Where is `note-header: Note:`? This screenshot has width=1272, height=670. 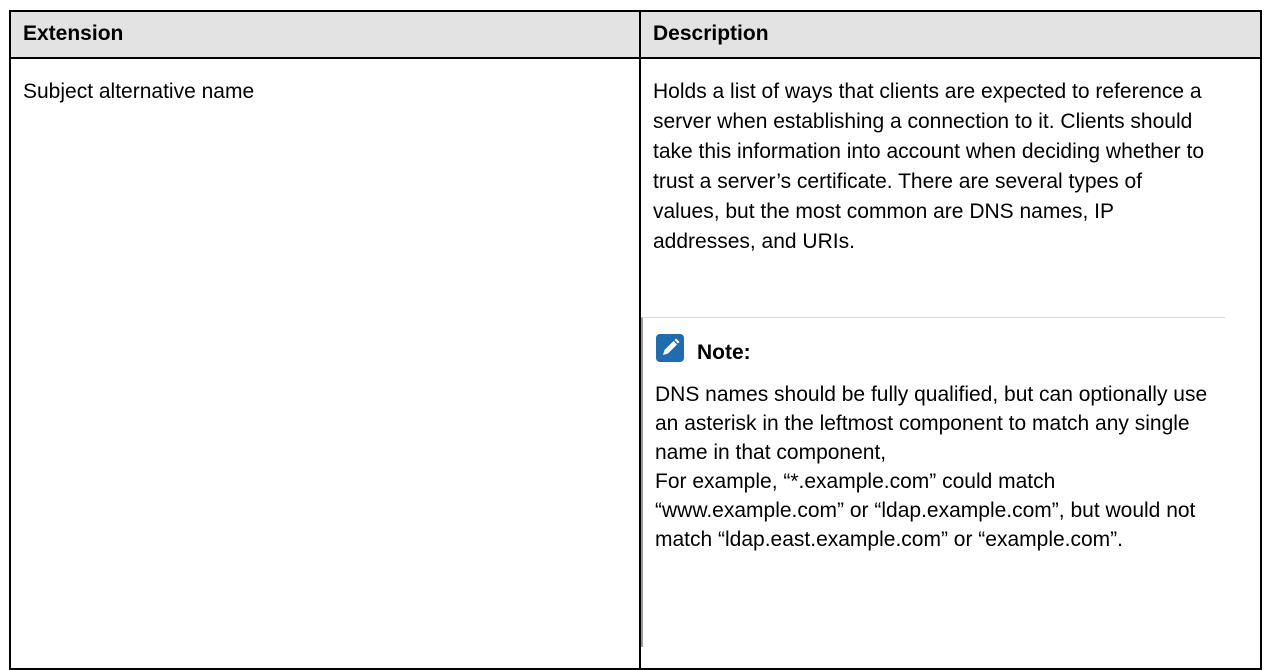
note-header: Note: is located at coordinates (935, 348).